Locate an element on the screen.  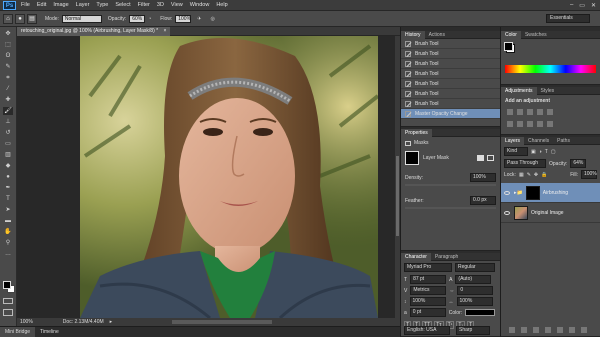
exposure-adjust-icon is located at coordinates (540, 112).